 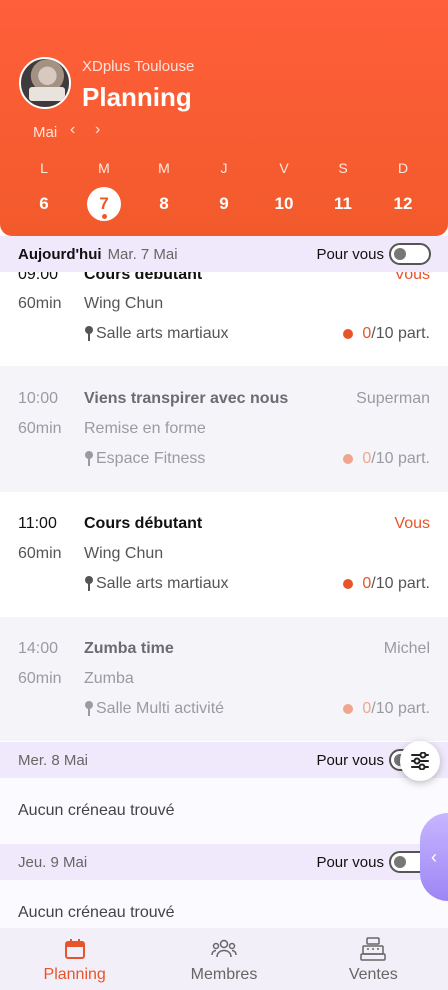 What do you see at coordinates (403, 203) in the screenshot?
I see `day-number: 12` at bounding box center [403, 203].